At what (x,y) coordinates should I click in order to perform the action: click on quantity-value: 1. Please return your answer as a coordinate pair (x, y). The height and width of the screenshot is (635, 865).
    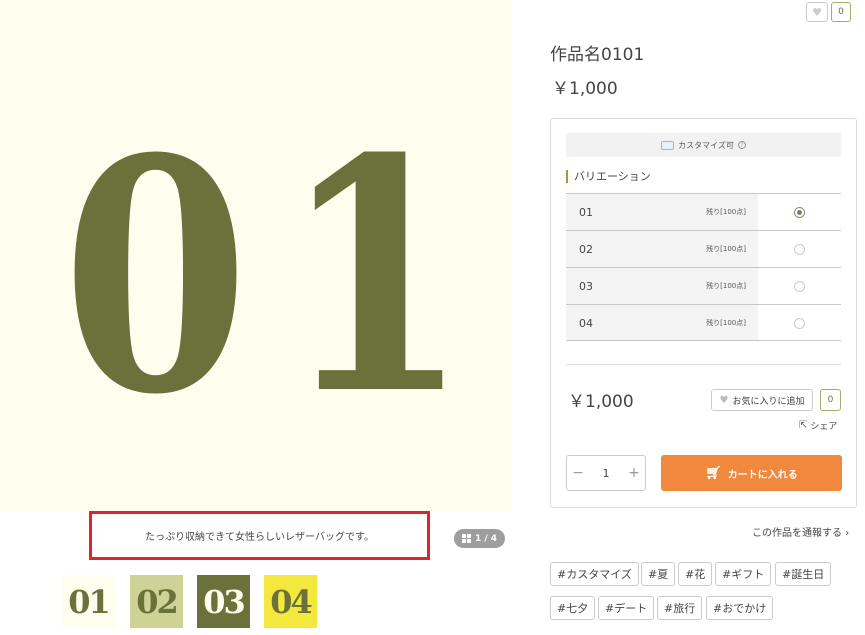
    Looking at the image, I should click on (606, 473).